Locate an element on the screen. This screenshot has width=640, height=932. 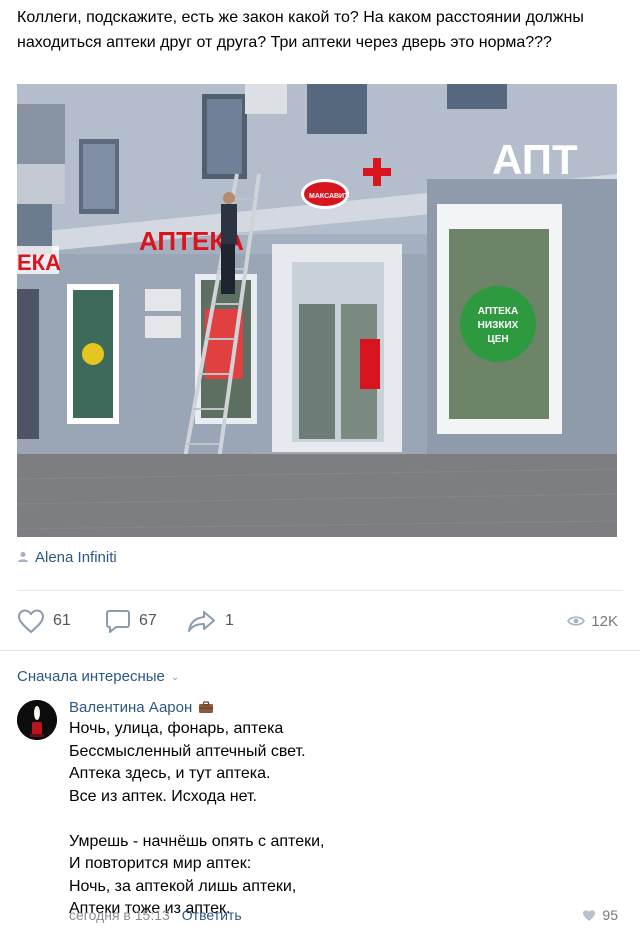
share-button: 1 is located at coordinates (210, 621).